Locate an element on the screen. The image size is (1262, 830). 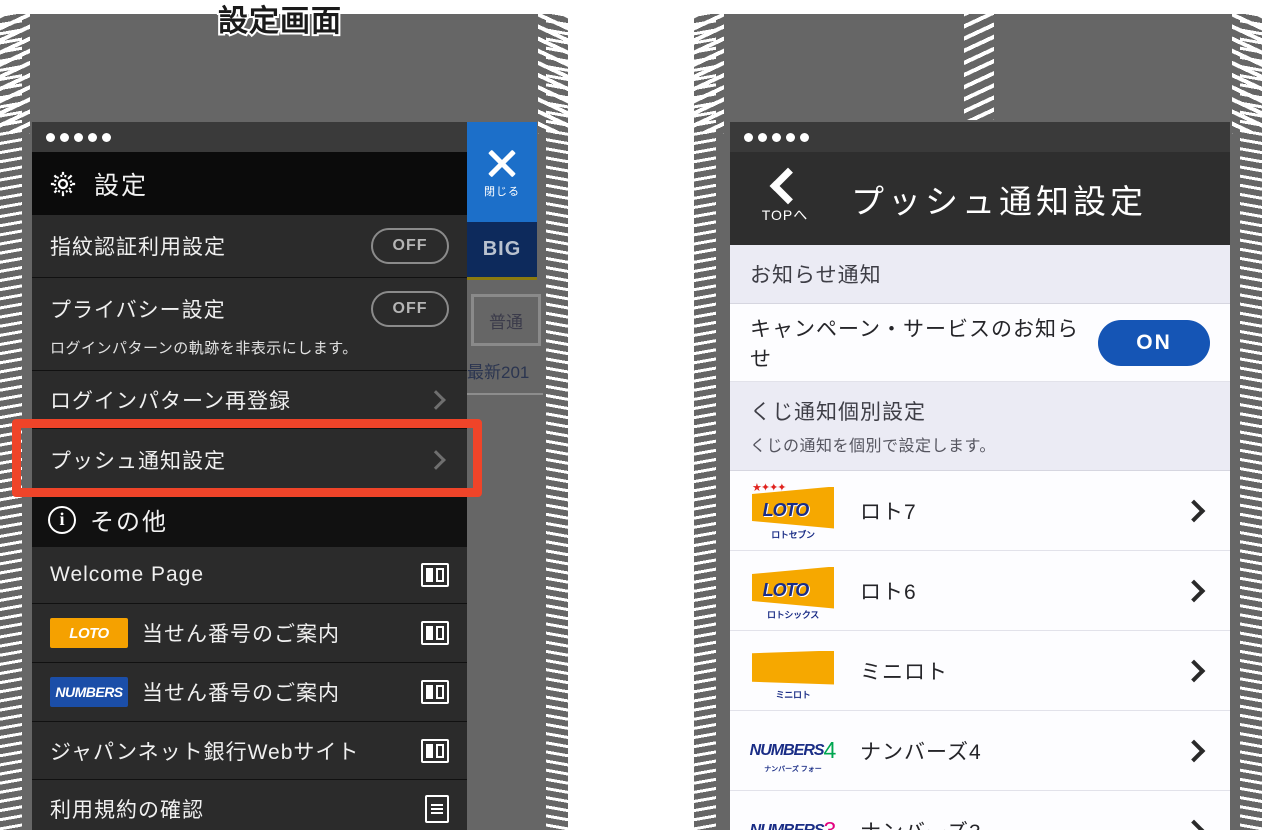
section-header-notices: お知らせ通知 is located at coordinates (980, 274).